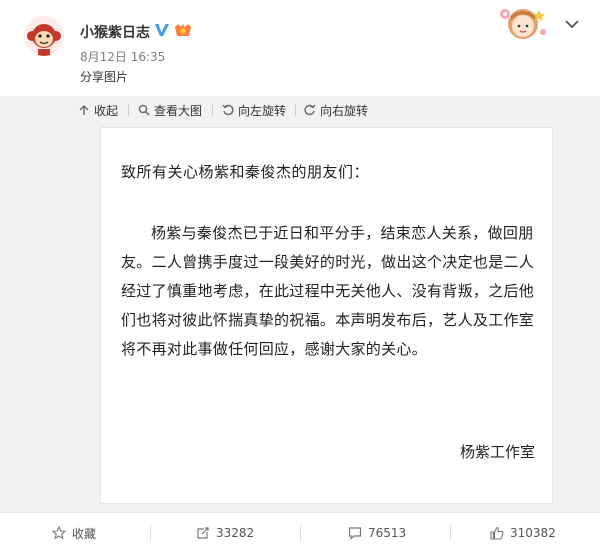  What do you see at coordinates (300, 110) in the screenshot?
I see `image-toolbar: 收起 查看大图 向左旋转 向右旋转` at bounding box center [300, 110].